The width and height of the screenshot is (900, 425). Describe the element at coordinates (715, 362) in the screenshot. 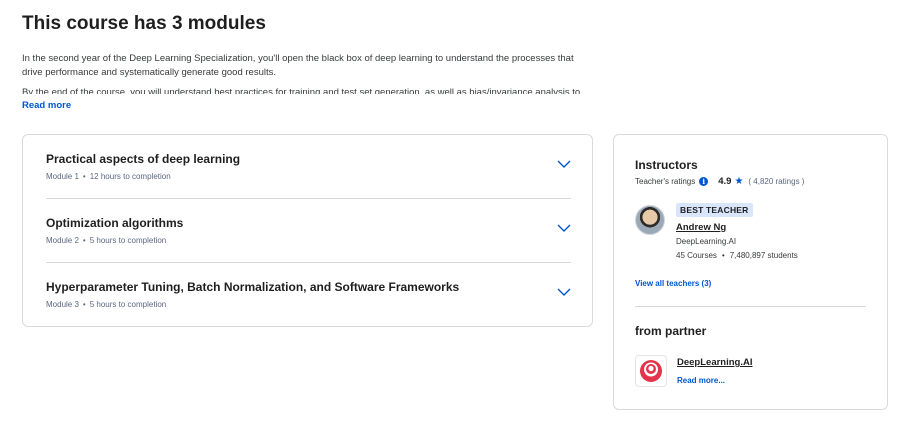

I see `partner-name-link: DeepLearning.AI` at that location.